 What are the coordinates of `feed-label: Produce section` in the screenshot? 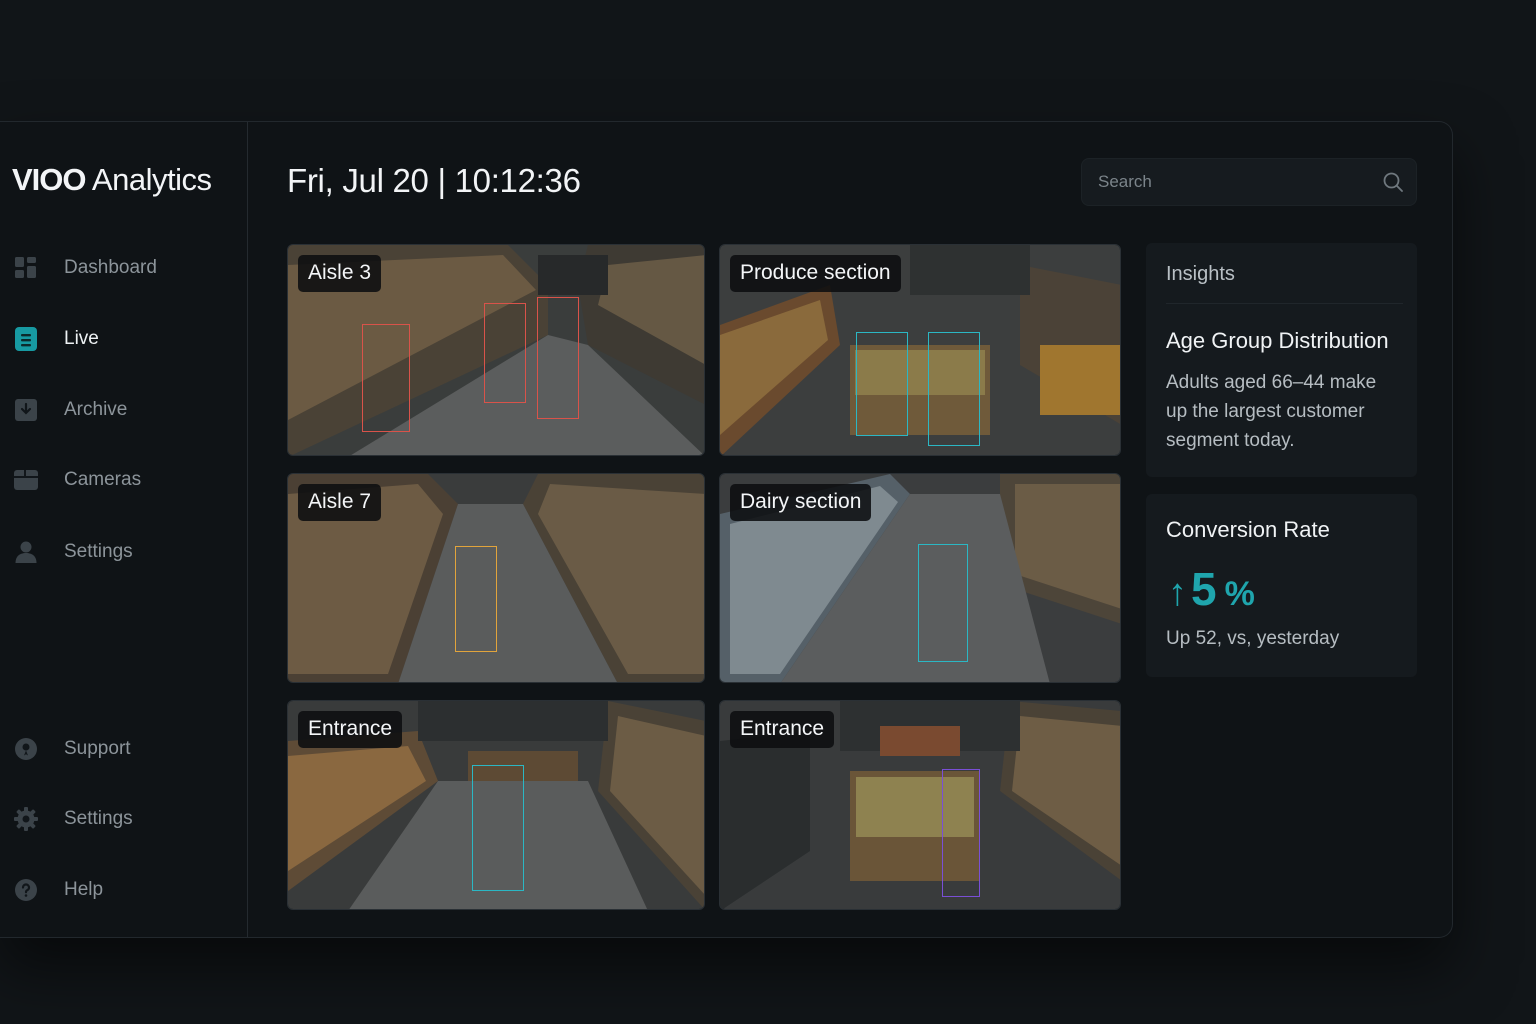 It's located at (815, 273).